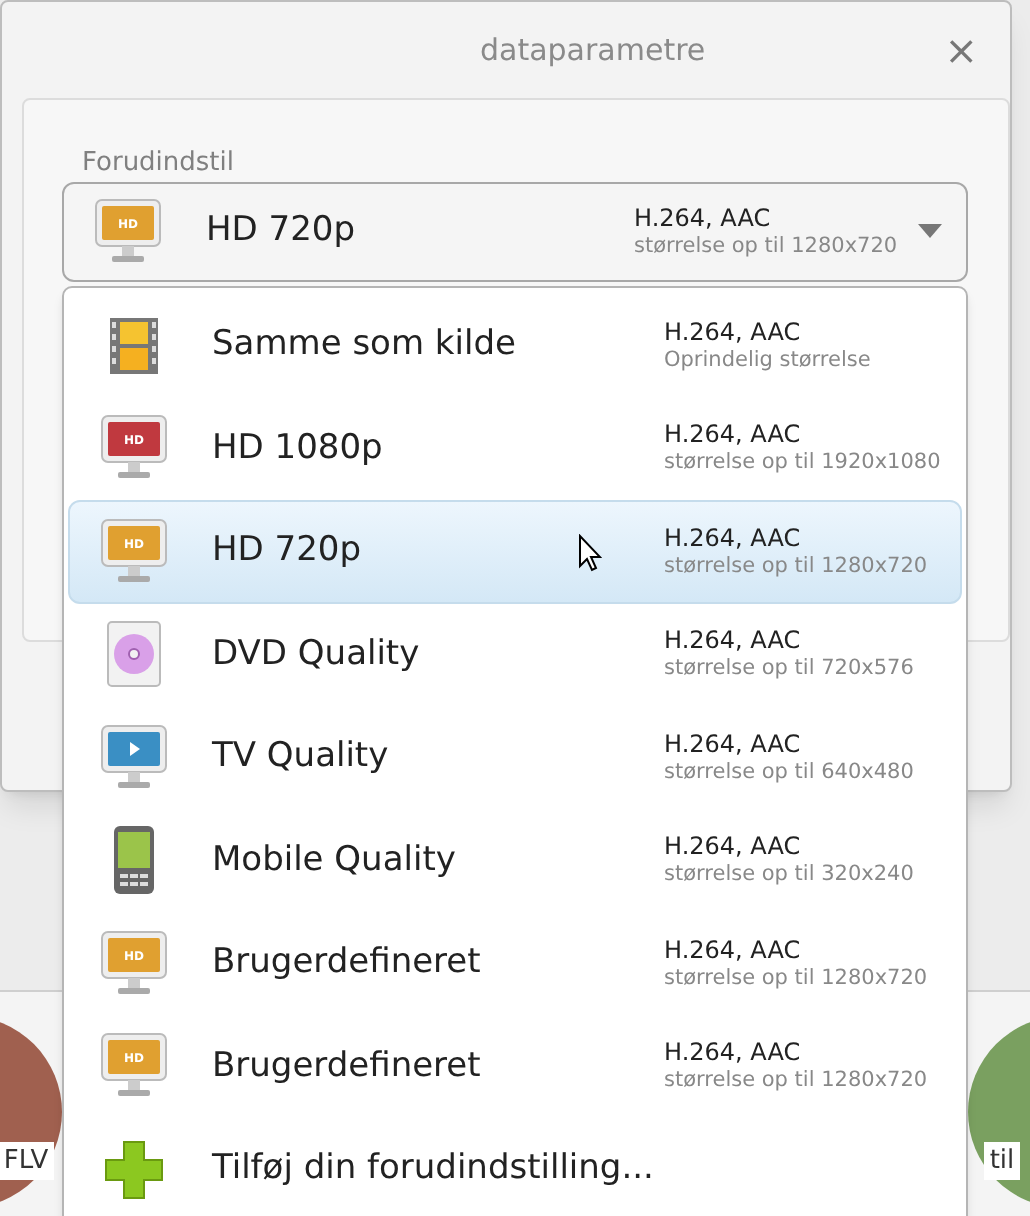 This screenshot has width=1030, height=1216. What do you see at coordinates (364, 345) in the screenshot?
I see `preset-name: Samme som kilde` at bounding box center [364, 345].